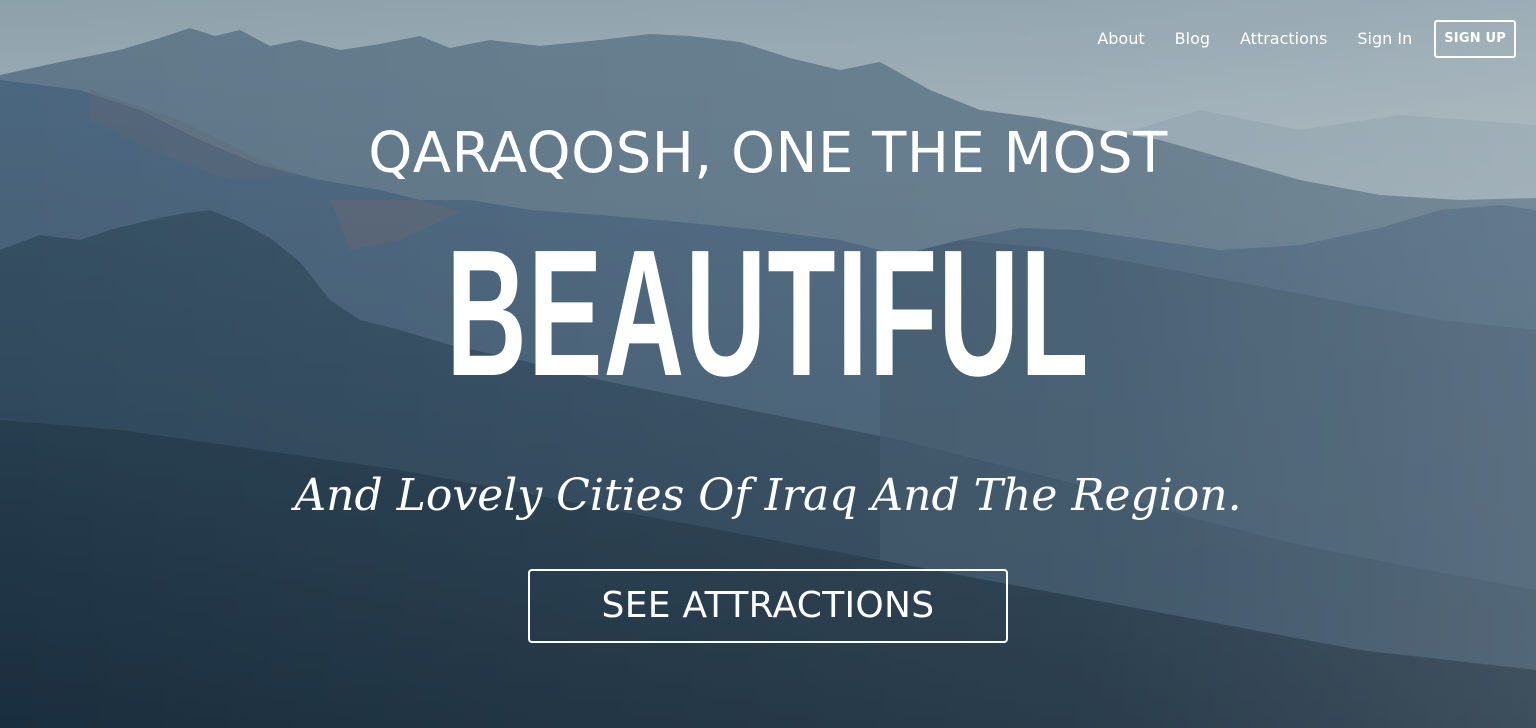 The width and height of the screenshot is (1536, 728). What do you see at coordinates (768, 606) in the screenshot?
I see `see-attractions-button: SEE ATTRACTIONS` at bounding box center [768, 606].